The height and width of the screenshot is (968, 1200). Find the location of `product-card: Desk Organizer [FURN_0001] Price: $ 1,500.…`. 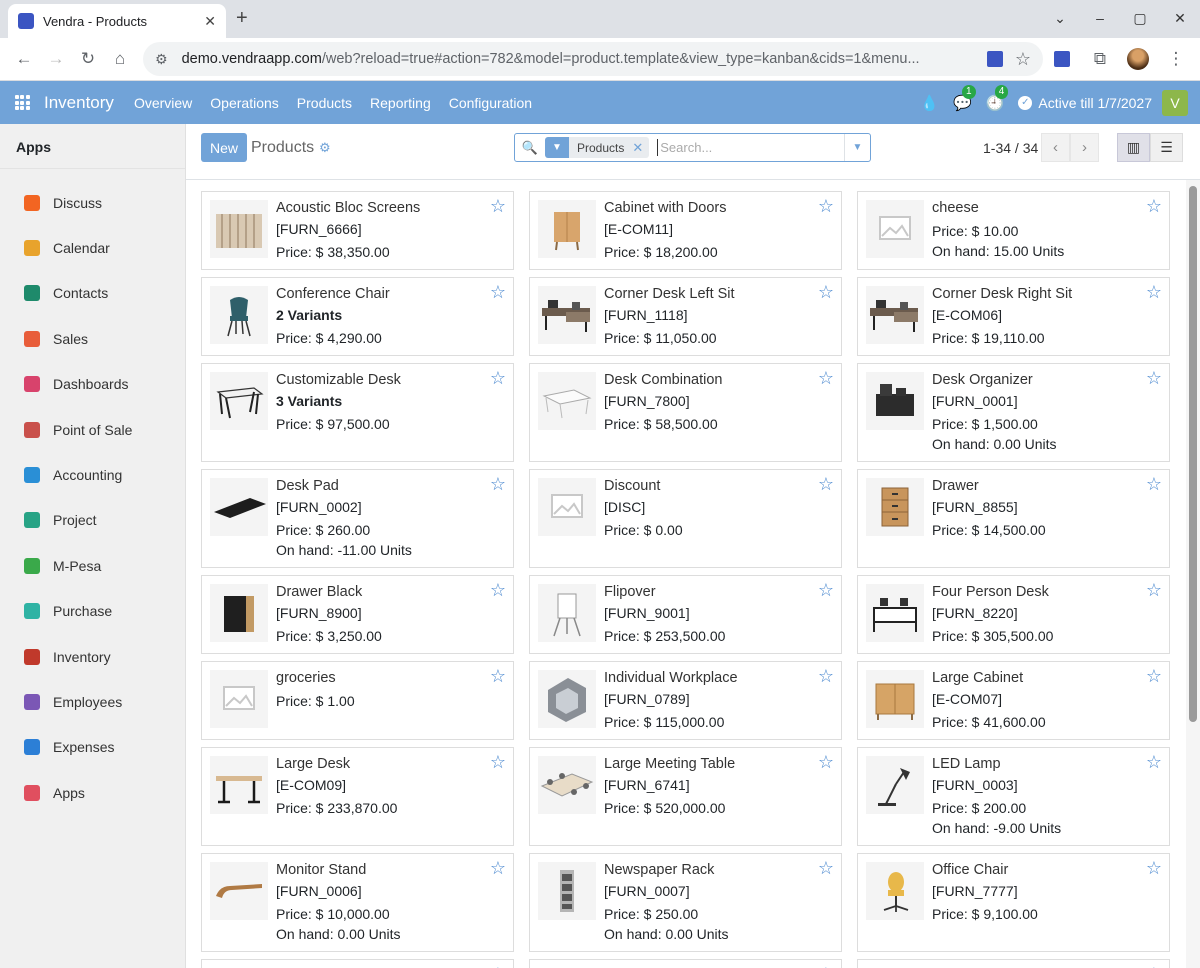

product-card: Desk Organizer [FURN_0001] Price: $ 1,500.… is located at coordinates (1013, 412).